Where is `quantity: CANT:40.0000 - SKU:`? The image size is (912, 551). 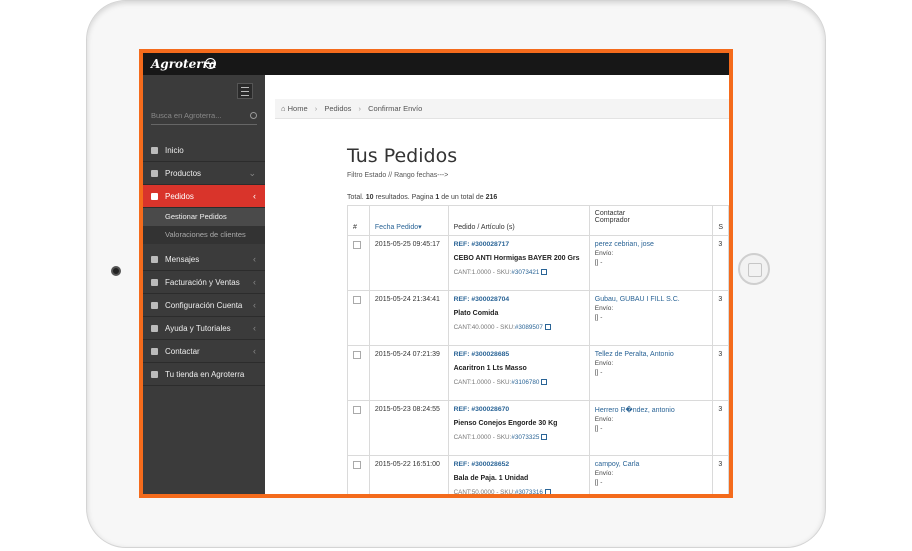
quantity: CANT:40.0000 - SKU: is located at coordinates (484, 327).